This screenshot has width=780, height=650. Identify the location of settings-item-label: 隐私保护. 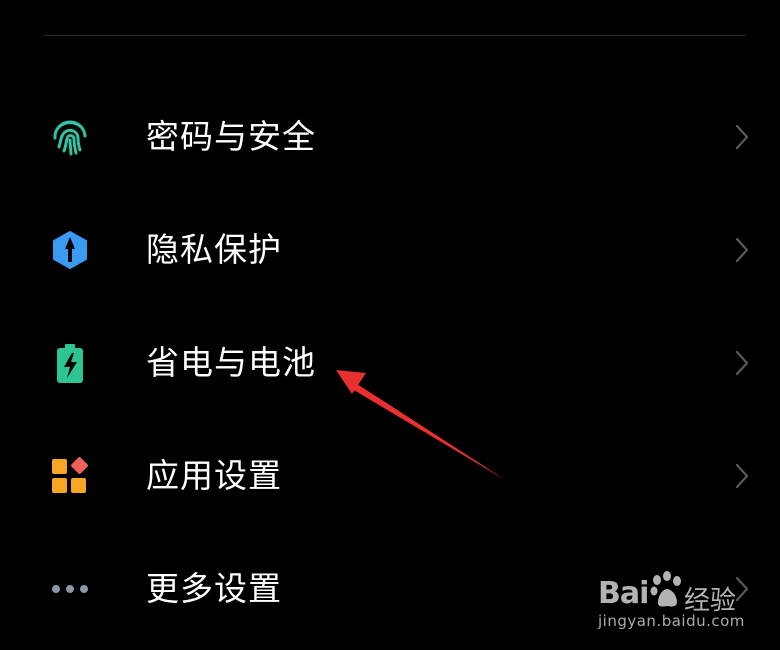
(214, 249).